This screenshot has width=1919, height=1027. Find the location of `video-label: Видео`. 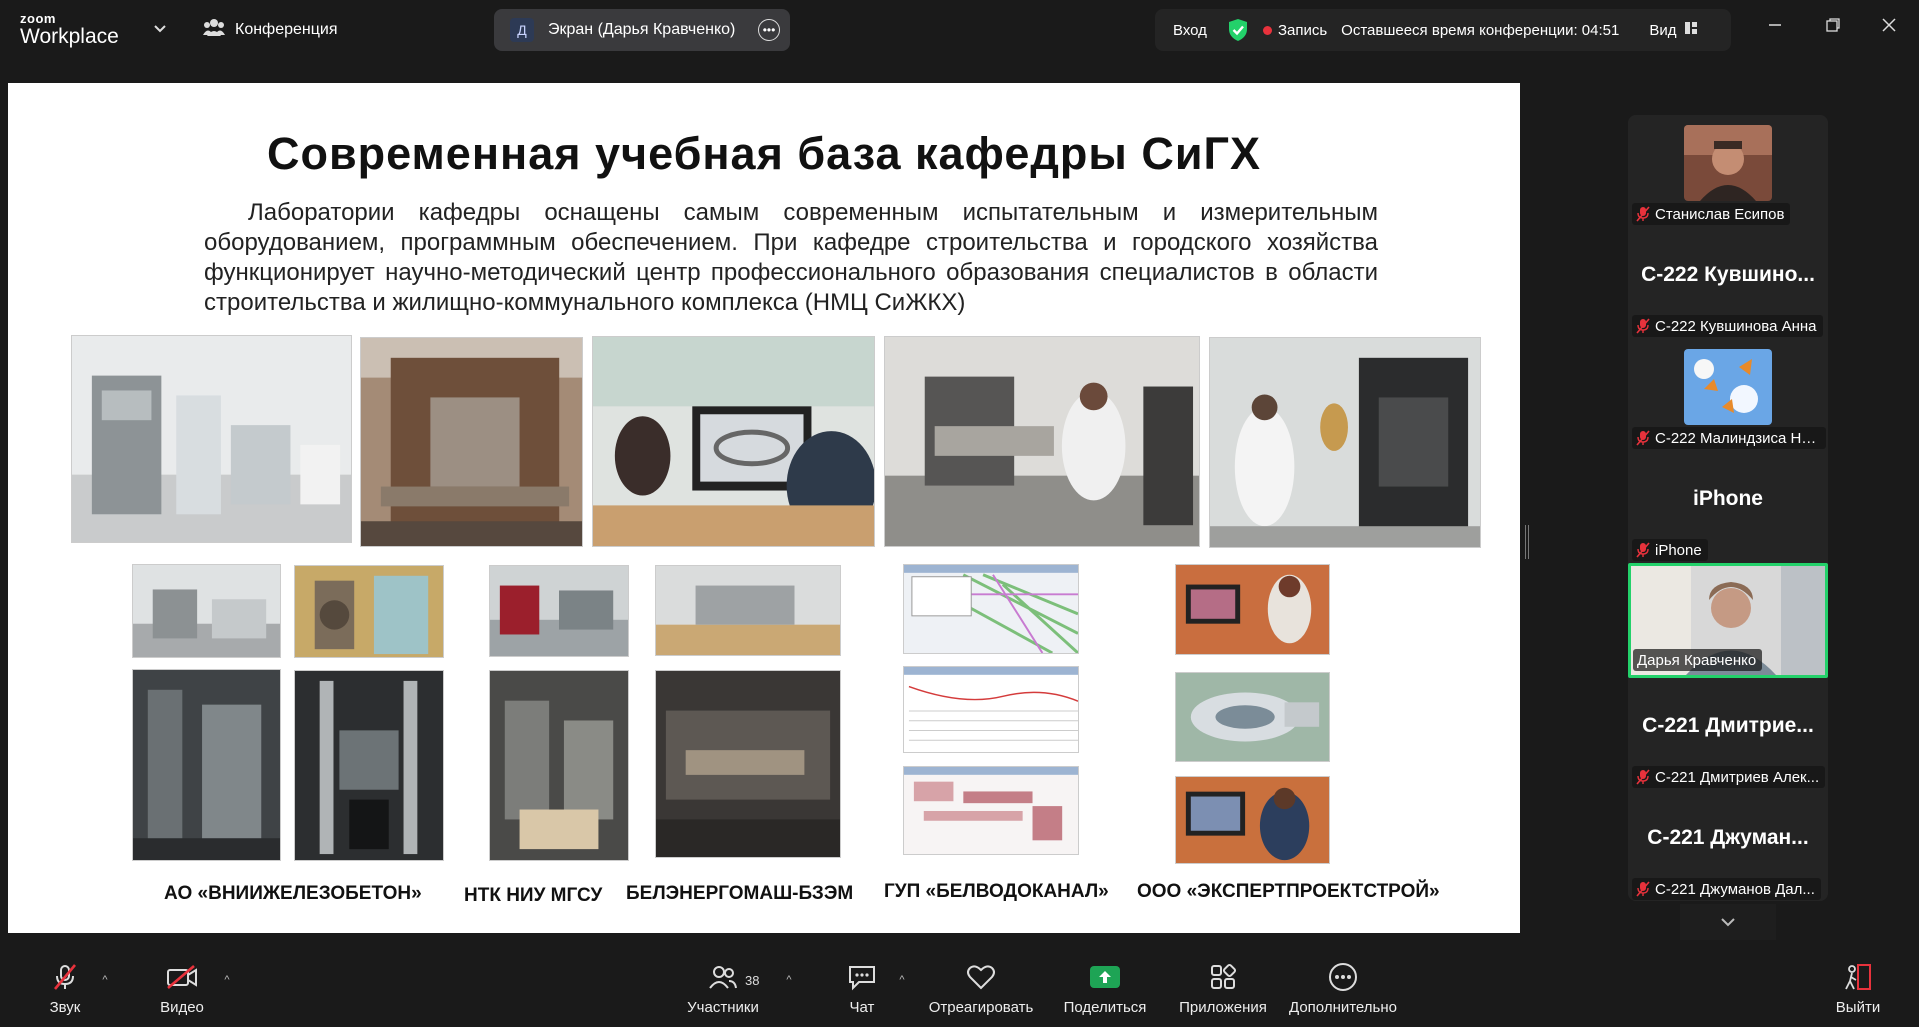

video-label: Видео is located at coordinates (182, 1007).